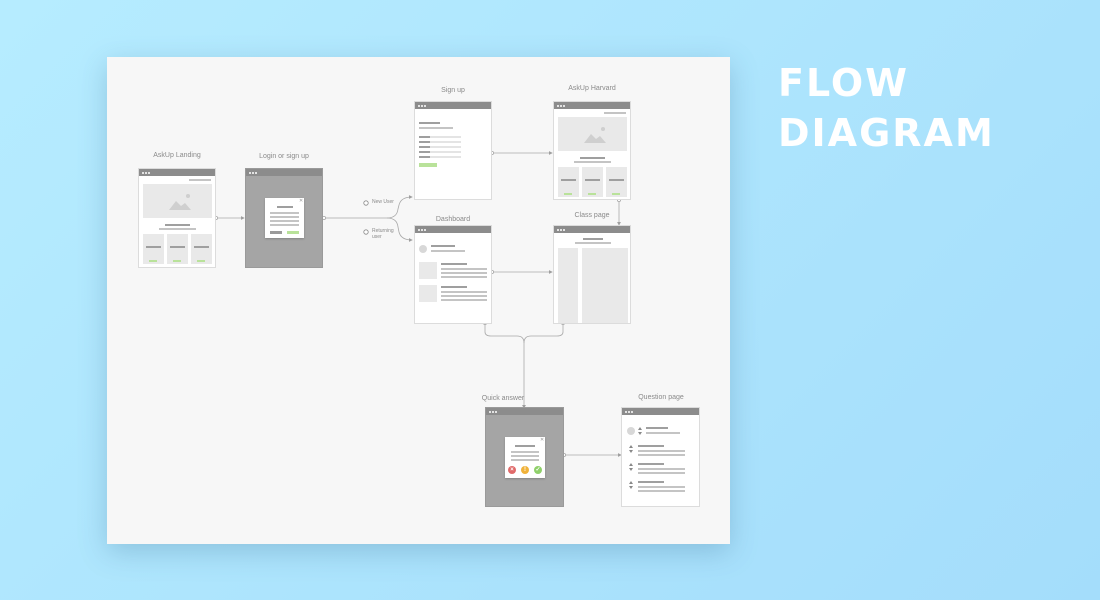 Image resolution: width=1100 pixels, height=600 pixels. I want to click on node-landing, so click(177, 218).